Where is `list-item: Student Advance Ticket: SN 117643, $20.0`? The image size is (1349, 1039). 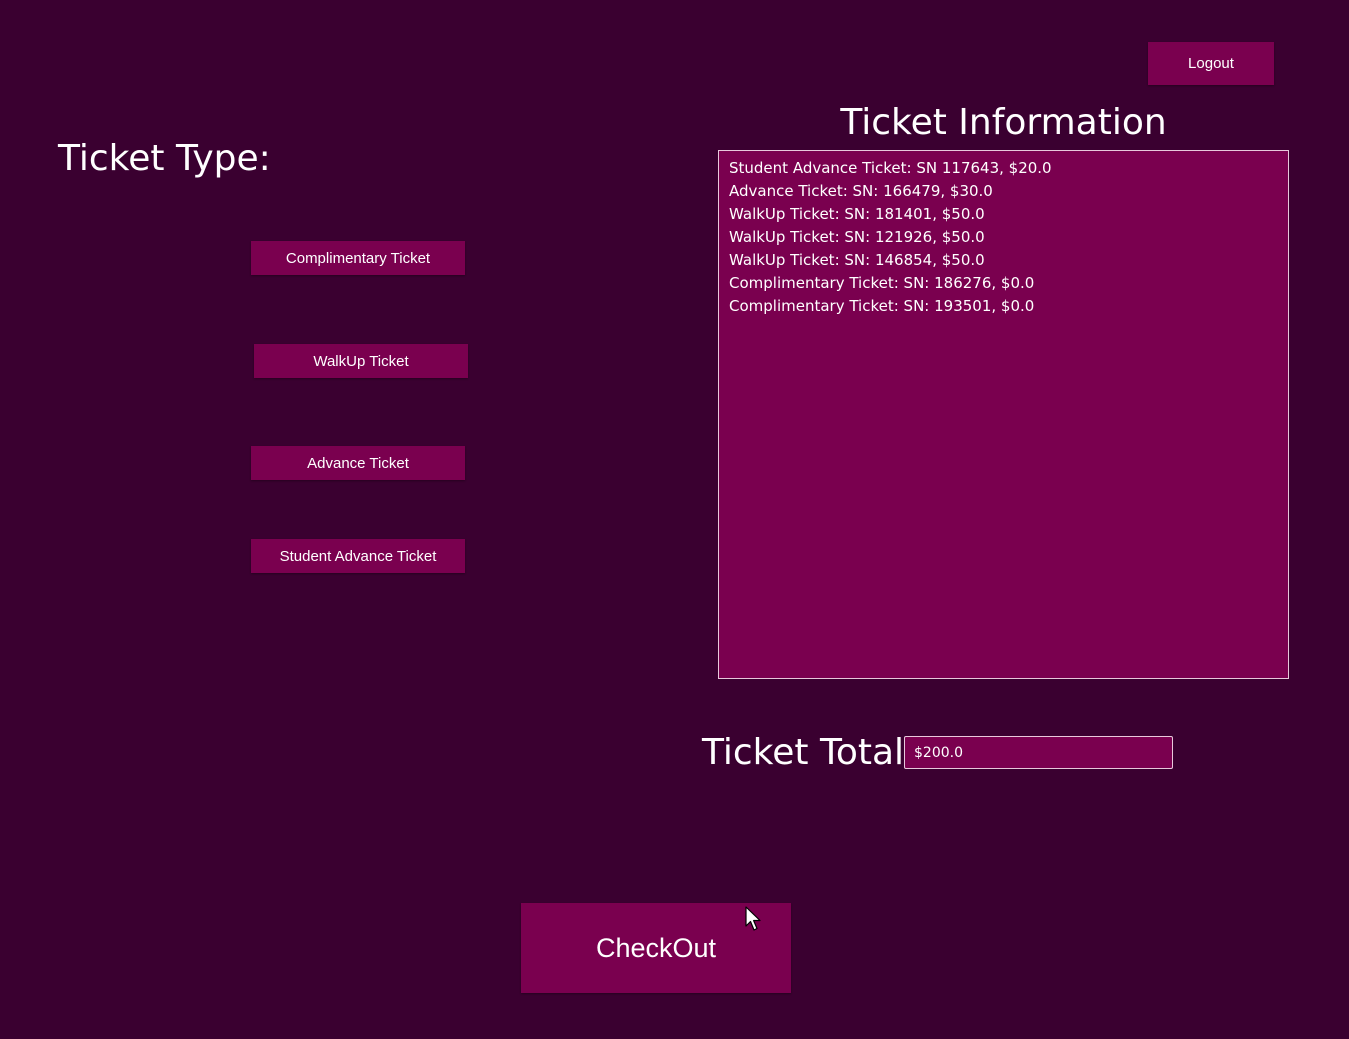
list-item: Student Advance Ticket: SN 117643, $20.0 is located at coordinates (1003, 168).